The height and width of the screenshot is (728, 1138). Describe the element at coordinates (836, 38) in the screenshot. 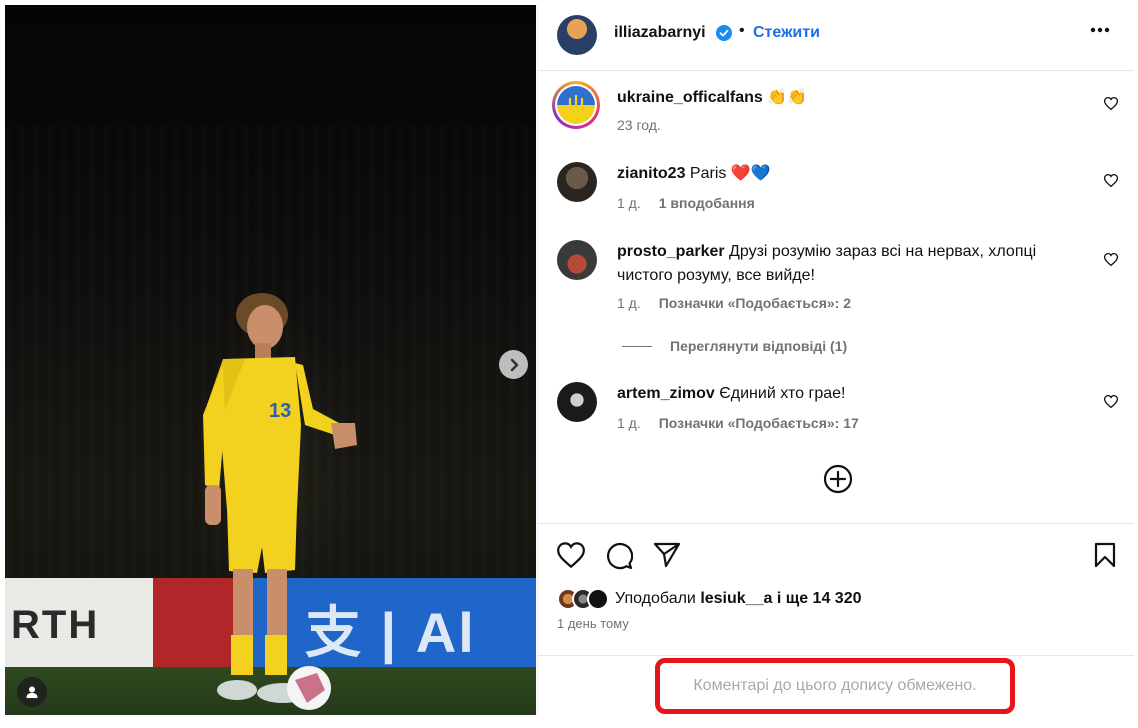

I see `post-header: illiazabarnyi • Стежити` at that location.